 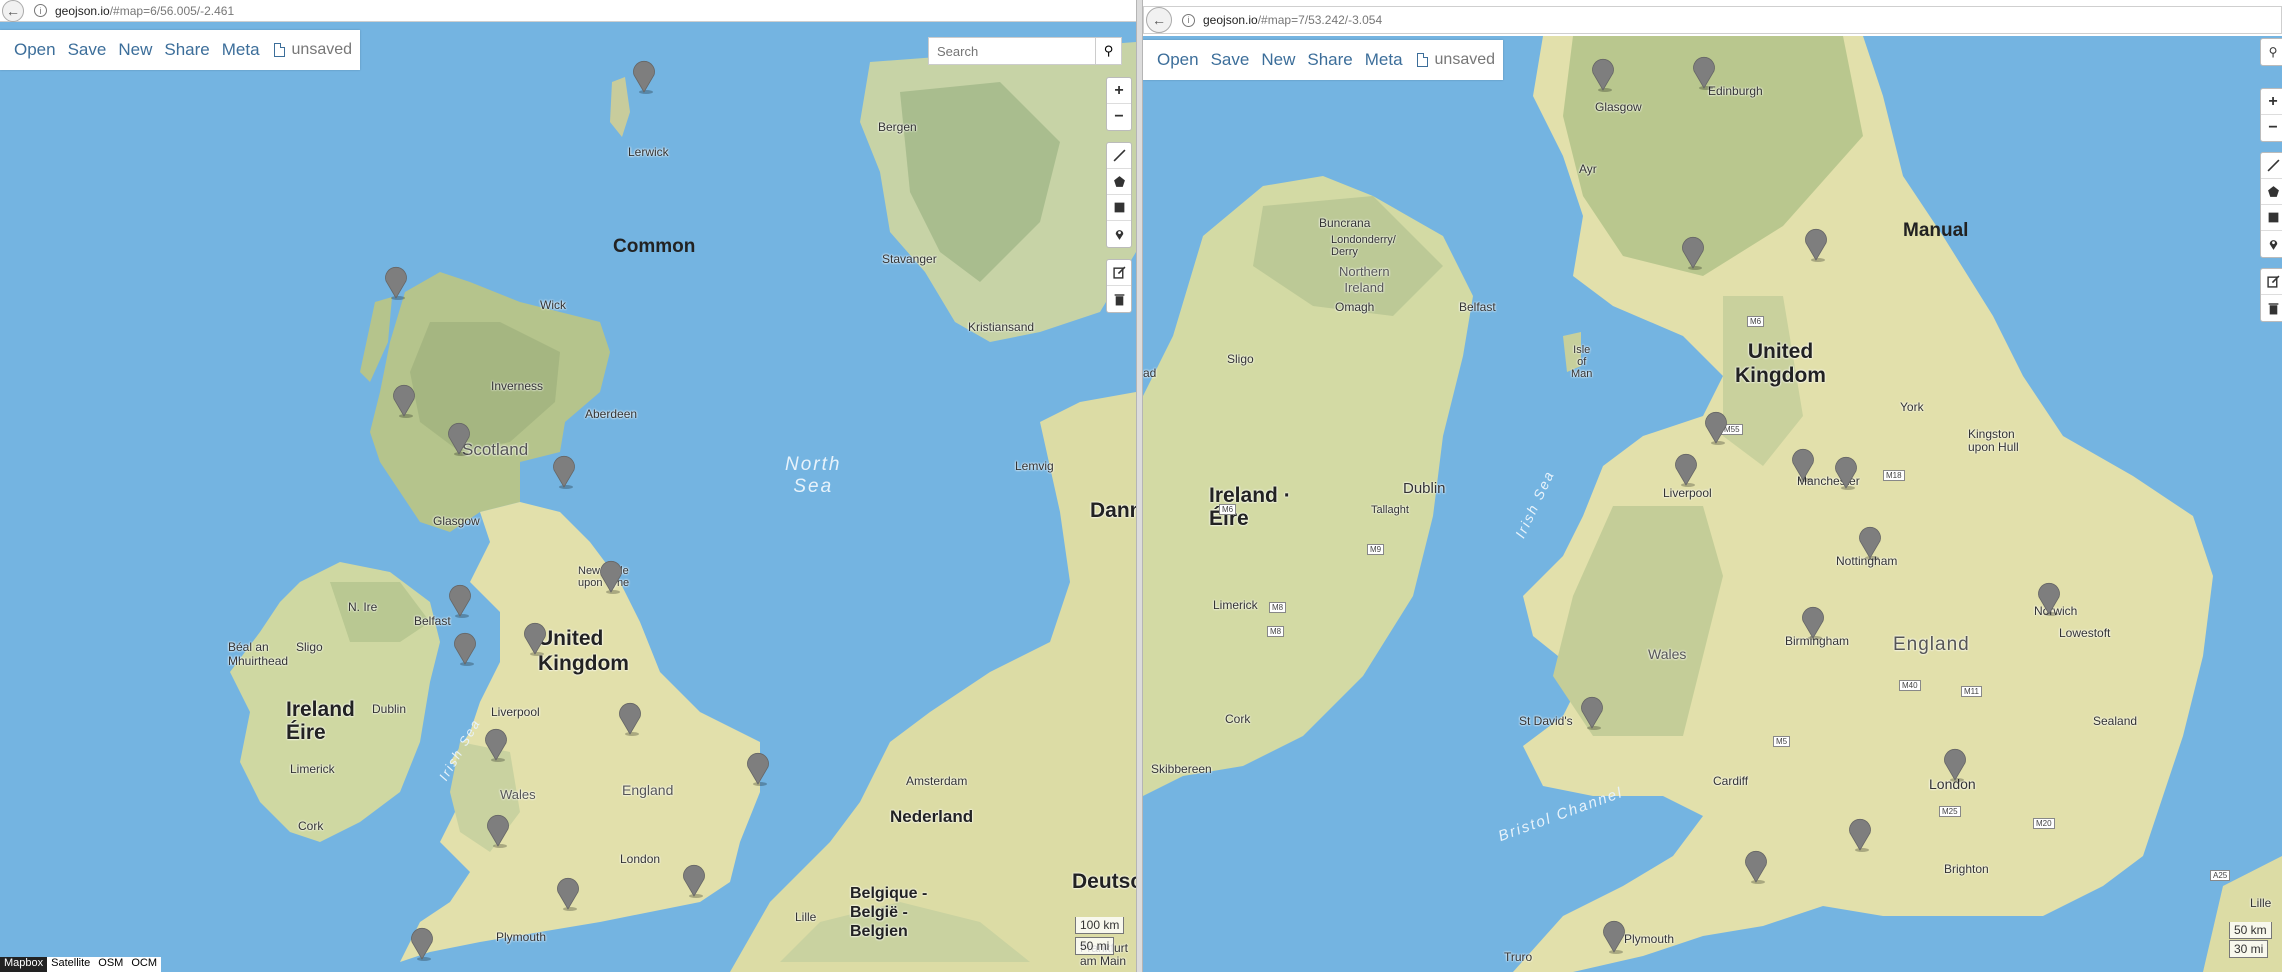 What do you see at coordinates (1034, 466) in the screenshot?
I see `place-lemvig: Lemvig` at bounding box center [1034, 466].